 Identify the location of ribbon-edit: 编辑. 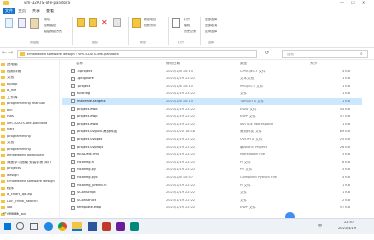
(187, 25).